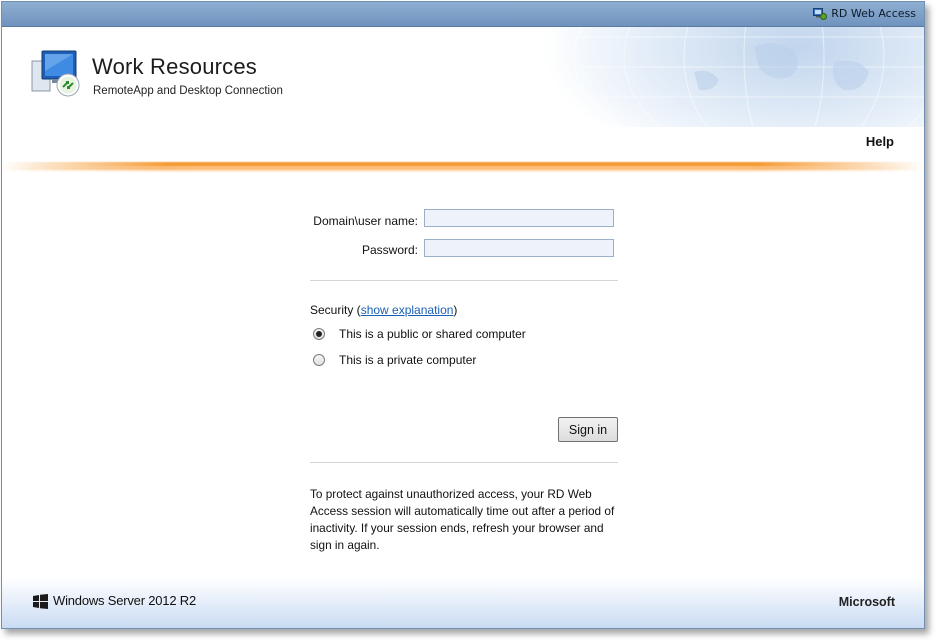 Image resolution: width=939 pixels, height=643 pixels. What do you see at coordinates (365, 221) in the screenshot?
I see `username-label: Domain\user name:` at bounding box center [365, 221].